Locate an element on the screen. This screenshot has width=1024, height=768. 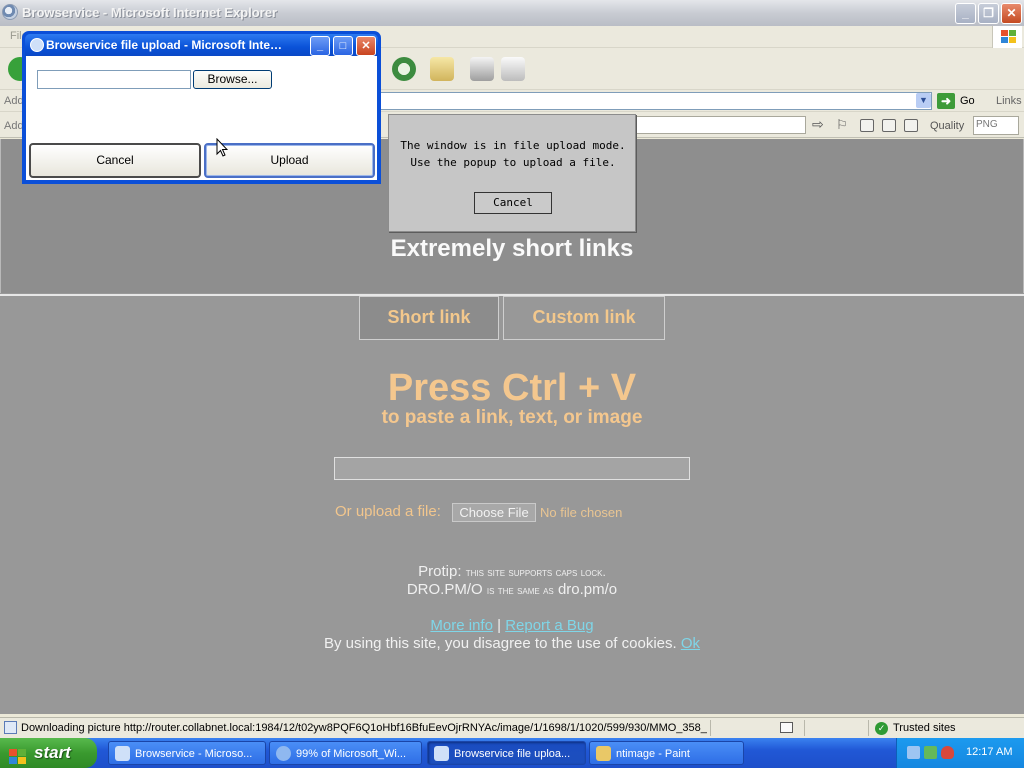
find-icon is located at coordinates (867, 125).